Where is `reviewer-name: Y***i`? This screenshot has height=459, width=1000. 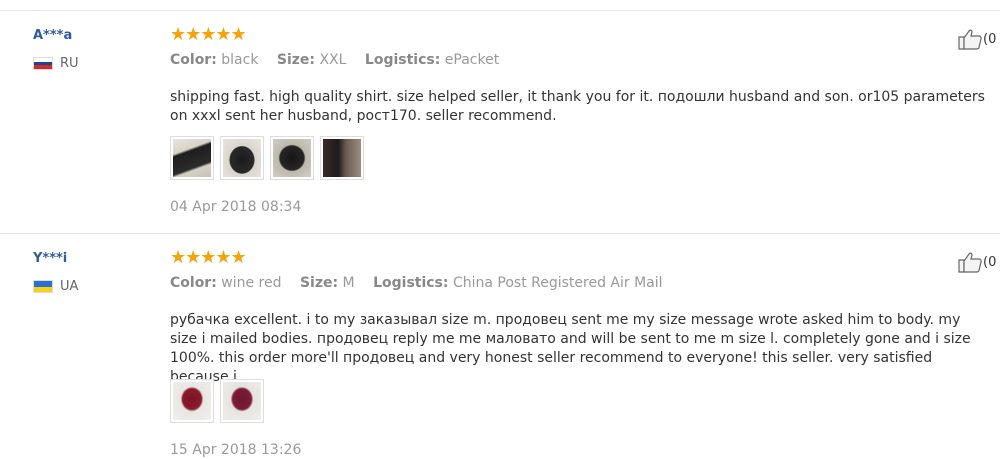 reviewer-name: Y***i is located at coordinates (50, 258).